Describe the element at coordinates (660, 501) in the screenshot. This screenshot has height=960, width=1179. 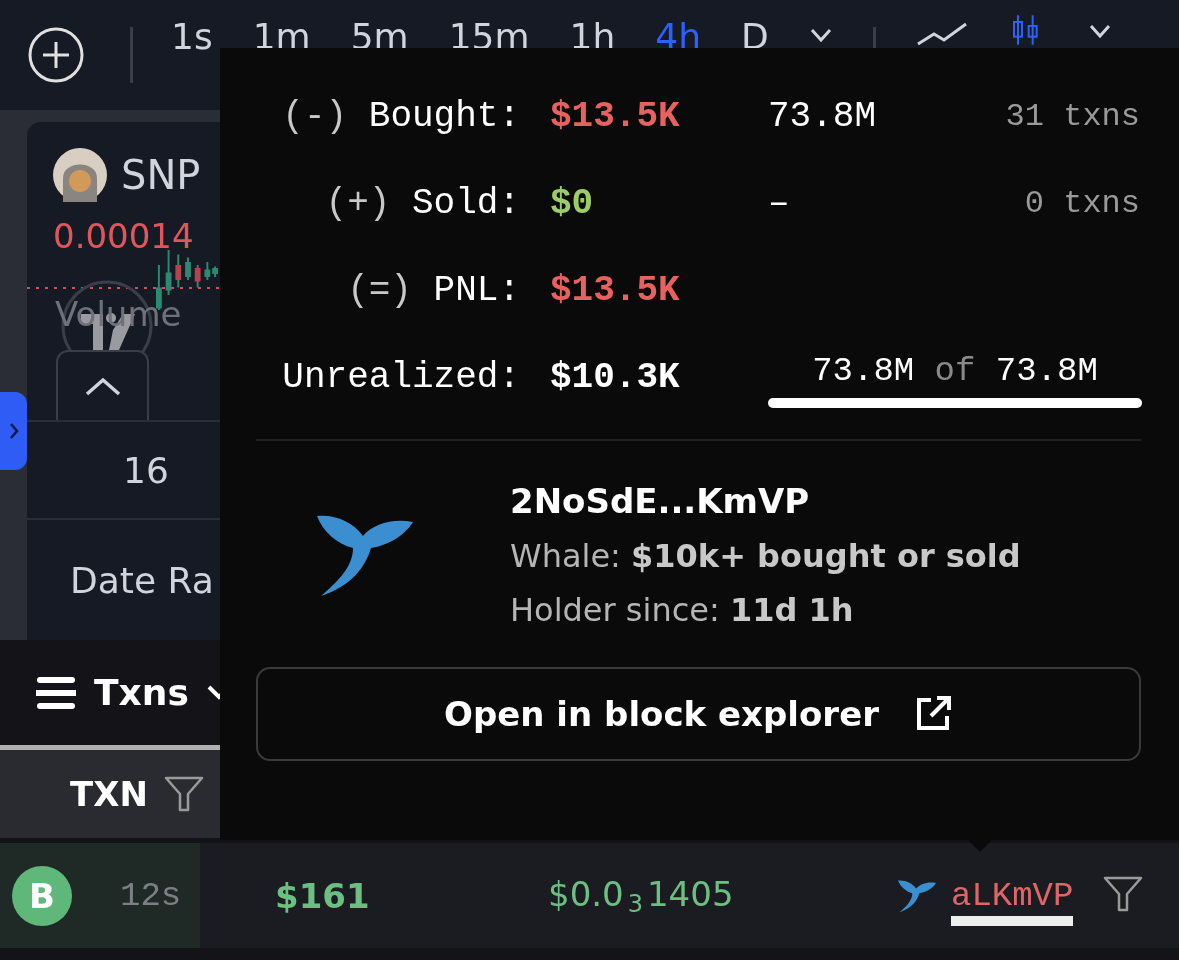
I see `wallet-address: 2NoSdE...KmVP` at that location.